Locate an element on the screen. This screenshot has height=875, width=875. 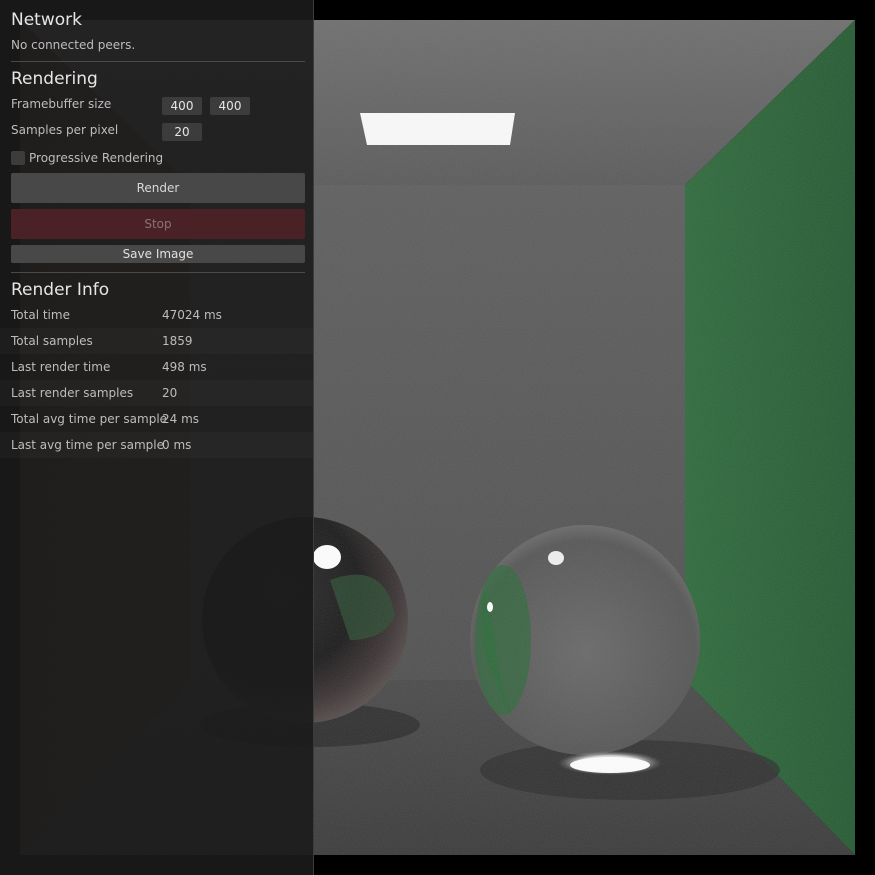
stop-button: Stop is located at coordinates (158, 224).